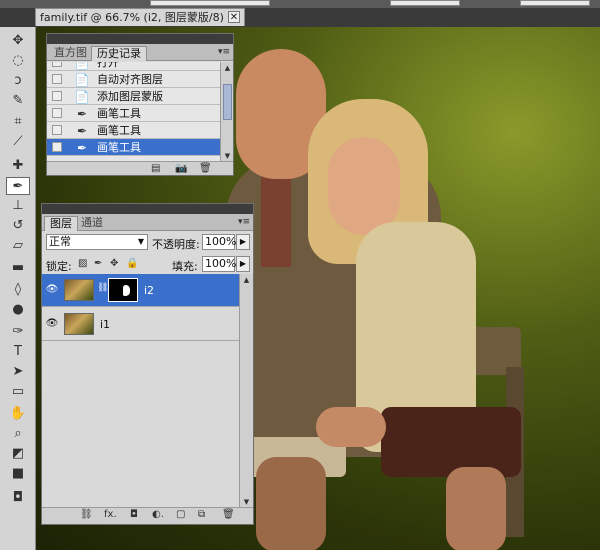  What do you see at coordinates (132, 263) in the screenshot?
I see `lock-all-icon: 🔒` at bounding box center [132, 263].